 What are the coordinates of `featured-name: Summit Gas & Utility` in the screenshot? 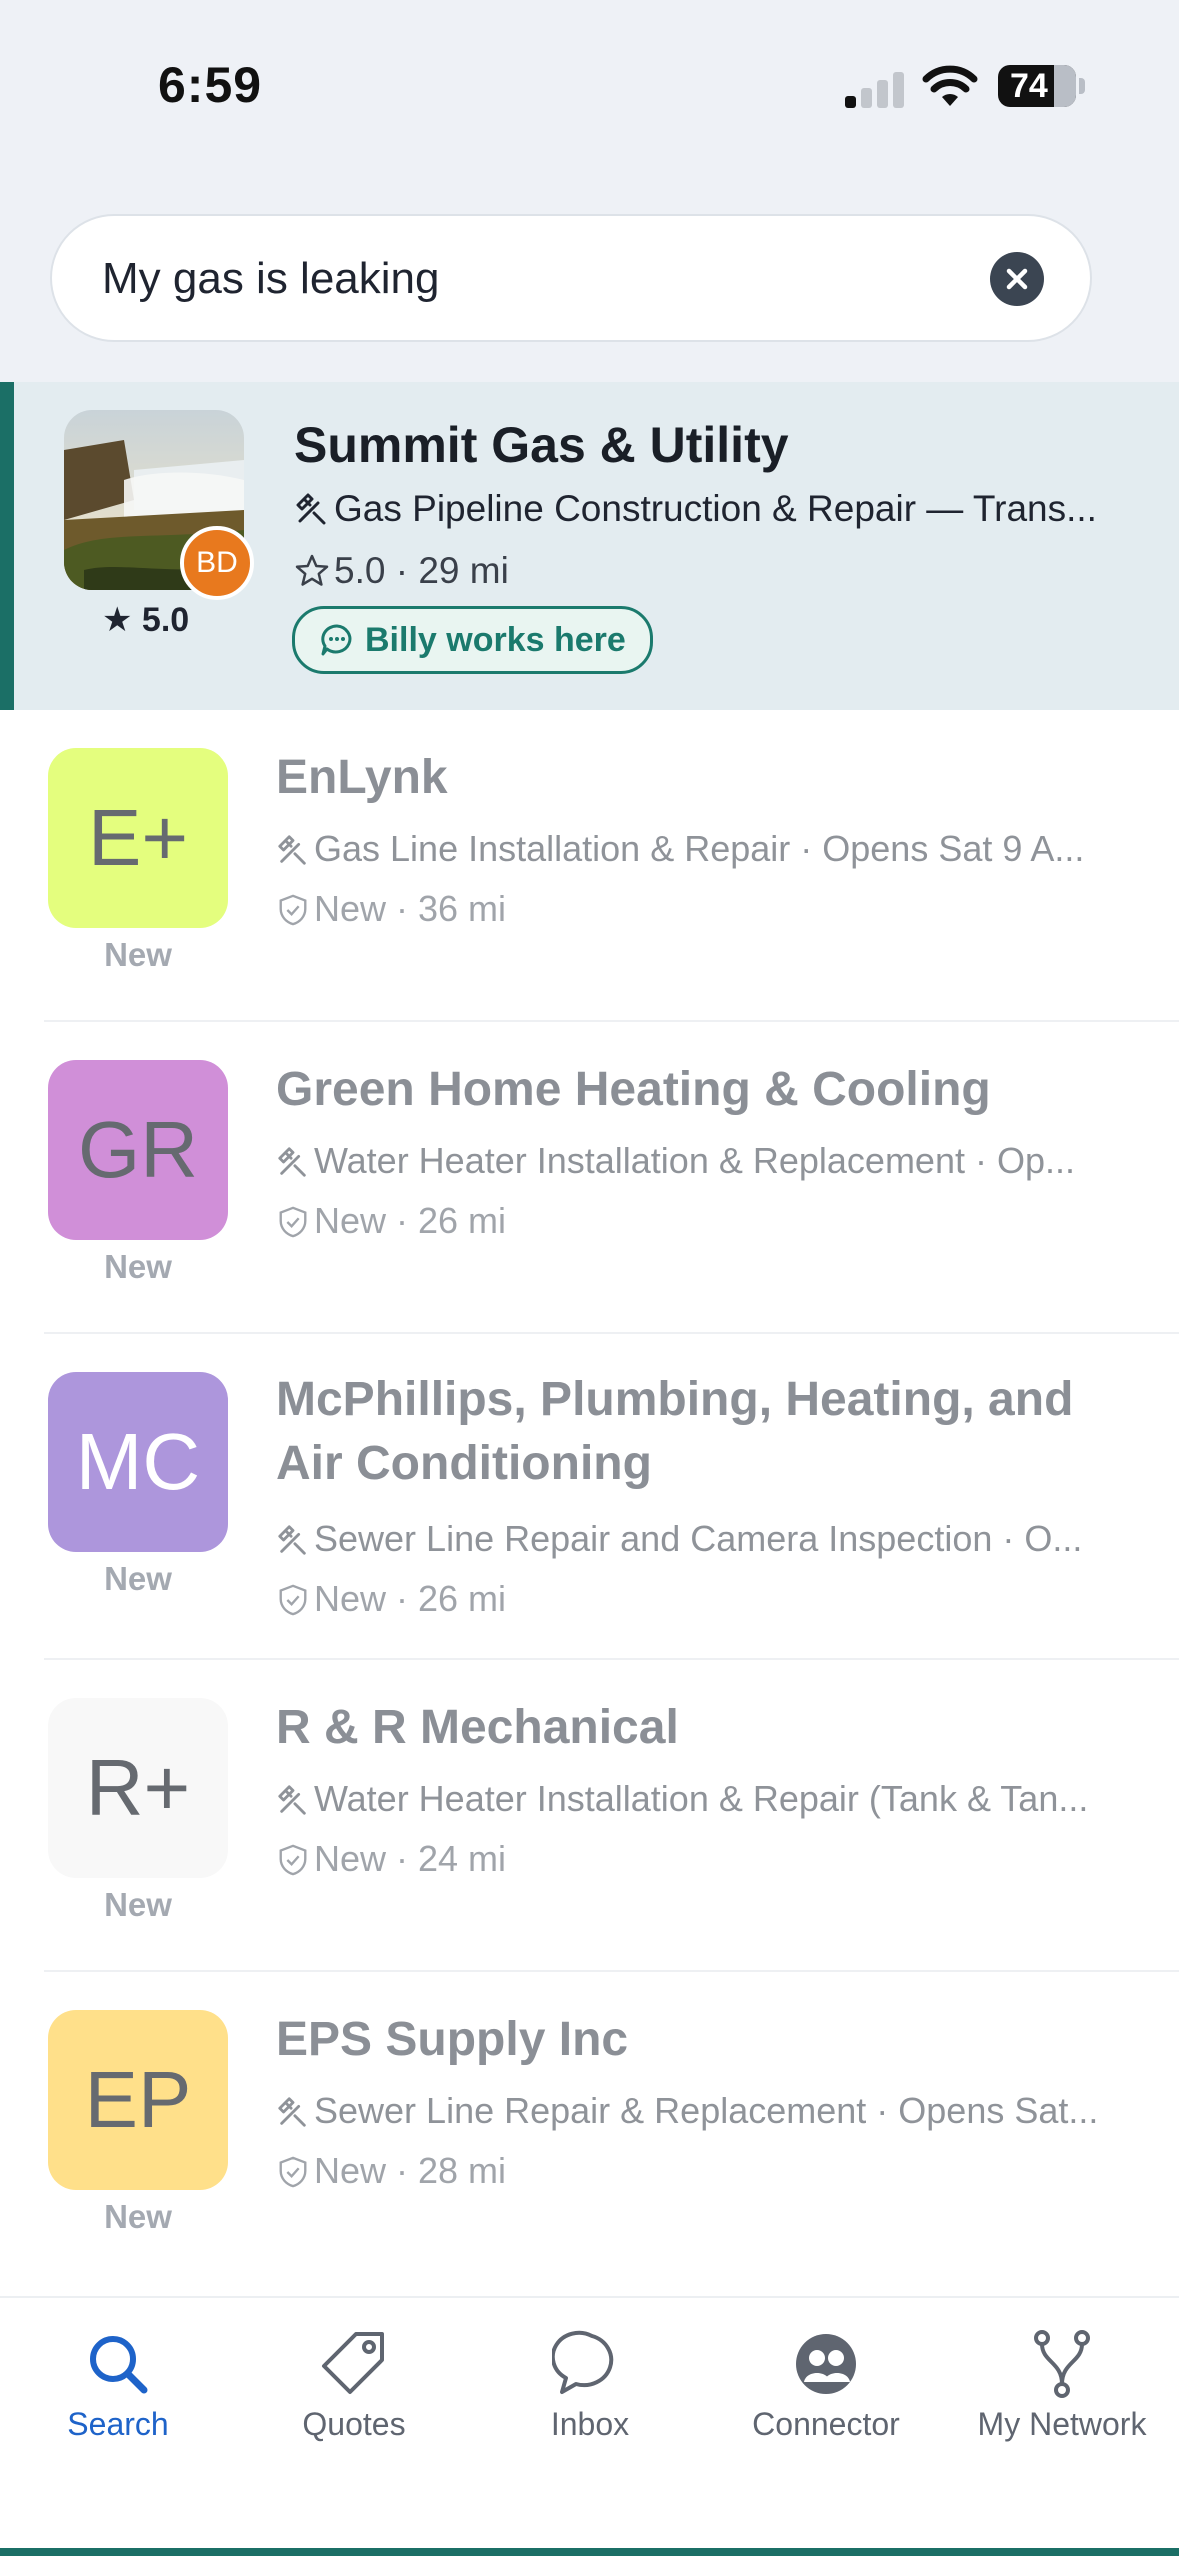 It's located at (541, 445).